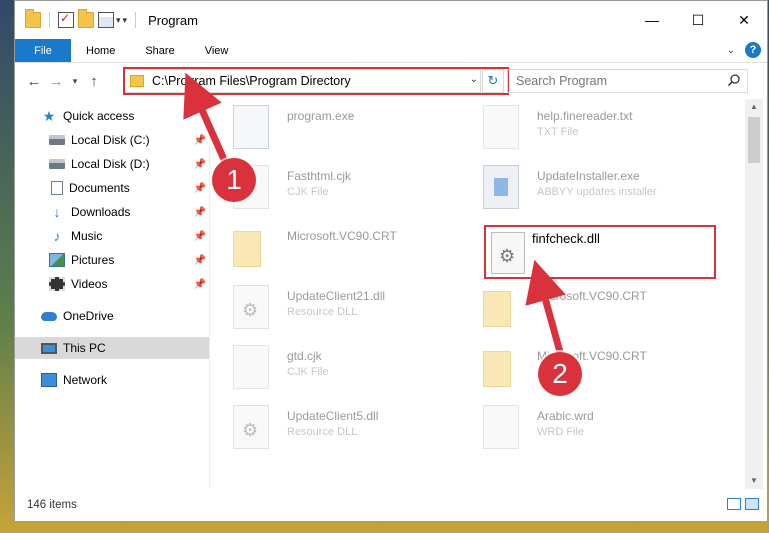 The width and height of the screenshot is (769, 533). Describe the element at coordinates (561, 432) in the screenshot. I see `file-type: WRD File` at that location.